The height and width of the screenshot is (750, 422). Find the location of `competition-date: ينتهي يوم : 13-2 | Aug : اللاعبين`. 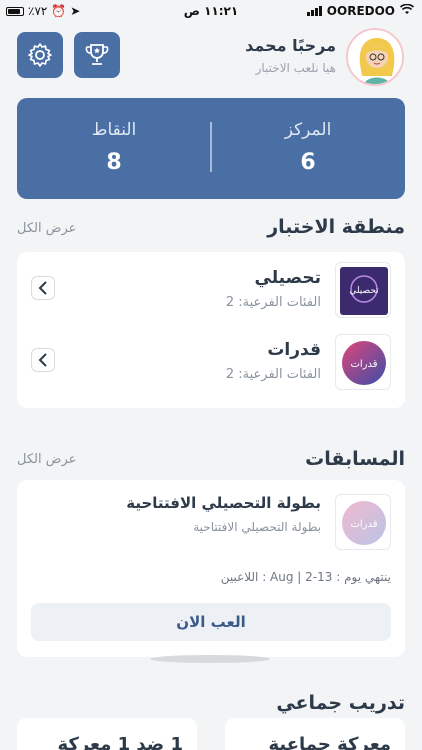

competition-date: ينتهي يوم : 13-2 | Aug : اللاعبين is located at coordinates (305, 577).